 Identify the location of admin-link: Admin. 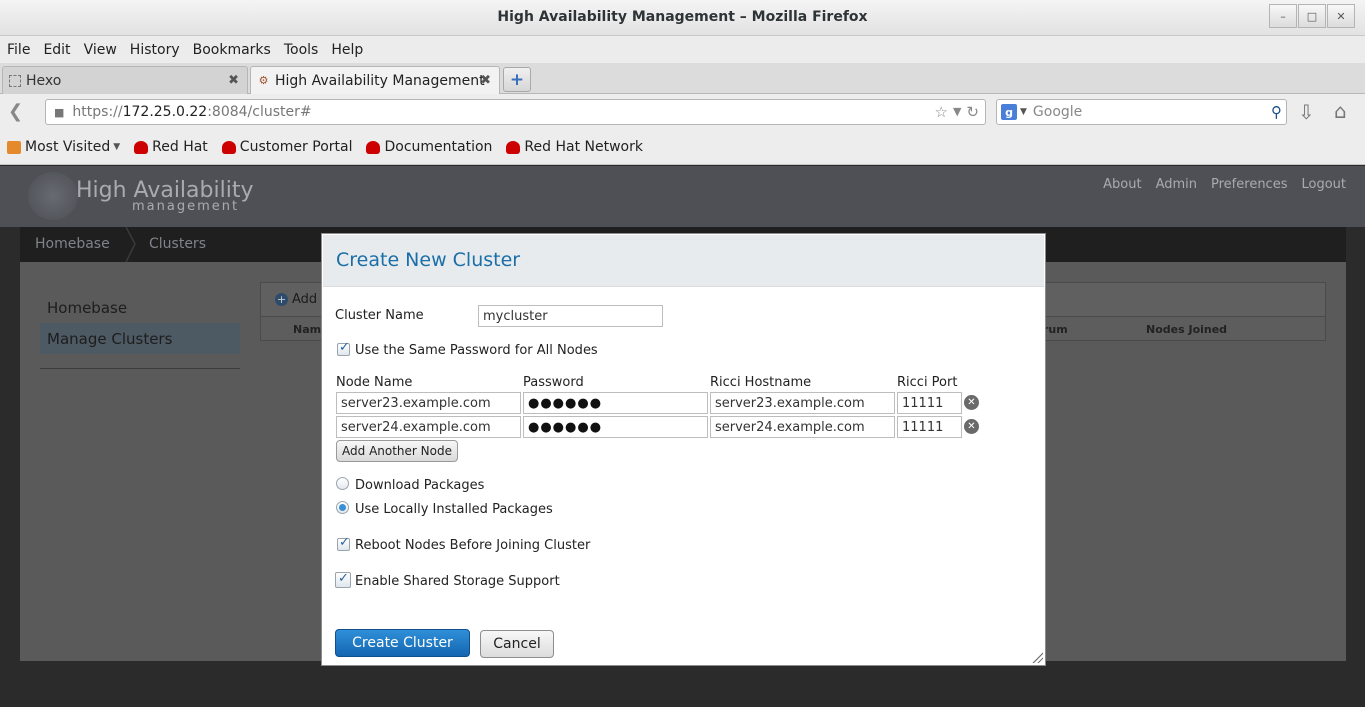
(1176, 184).